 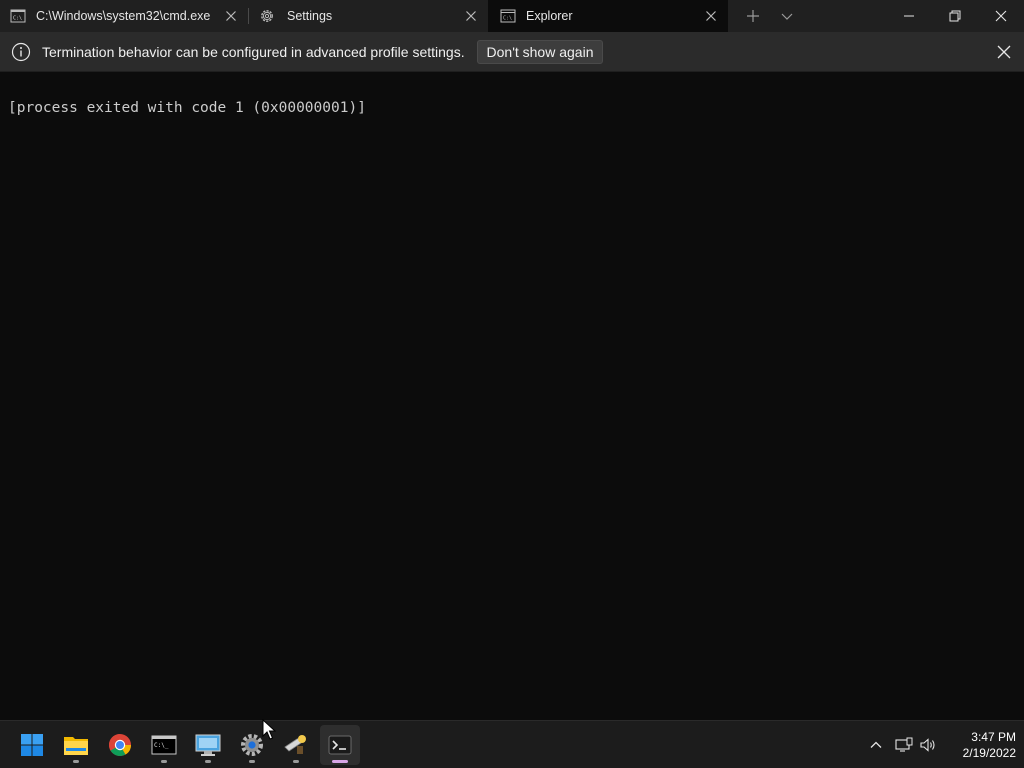 I want to click on taskbar-tools, so click(x=296, y=745).